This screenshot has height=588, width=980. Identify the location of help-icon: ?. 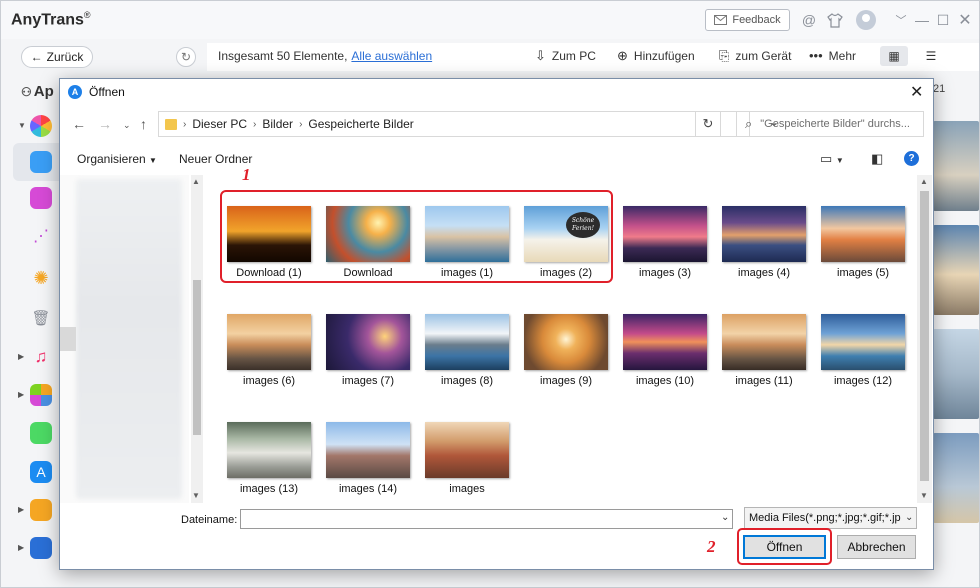
(911, 158).